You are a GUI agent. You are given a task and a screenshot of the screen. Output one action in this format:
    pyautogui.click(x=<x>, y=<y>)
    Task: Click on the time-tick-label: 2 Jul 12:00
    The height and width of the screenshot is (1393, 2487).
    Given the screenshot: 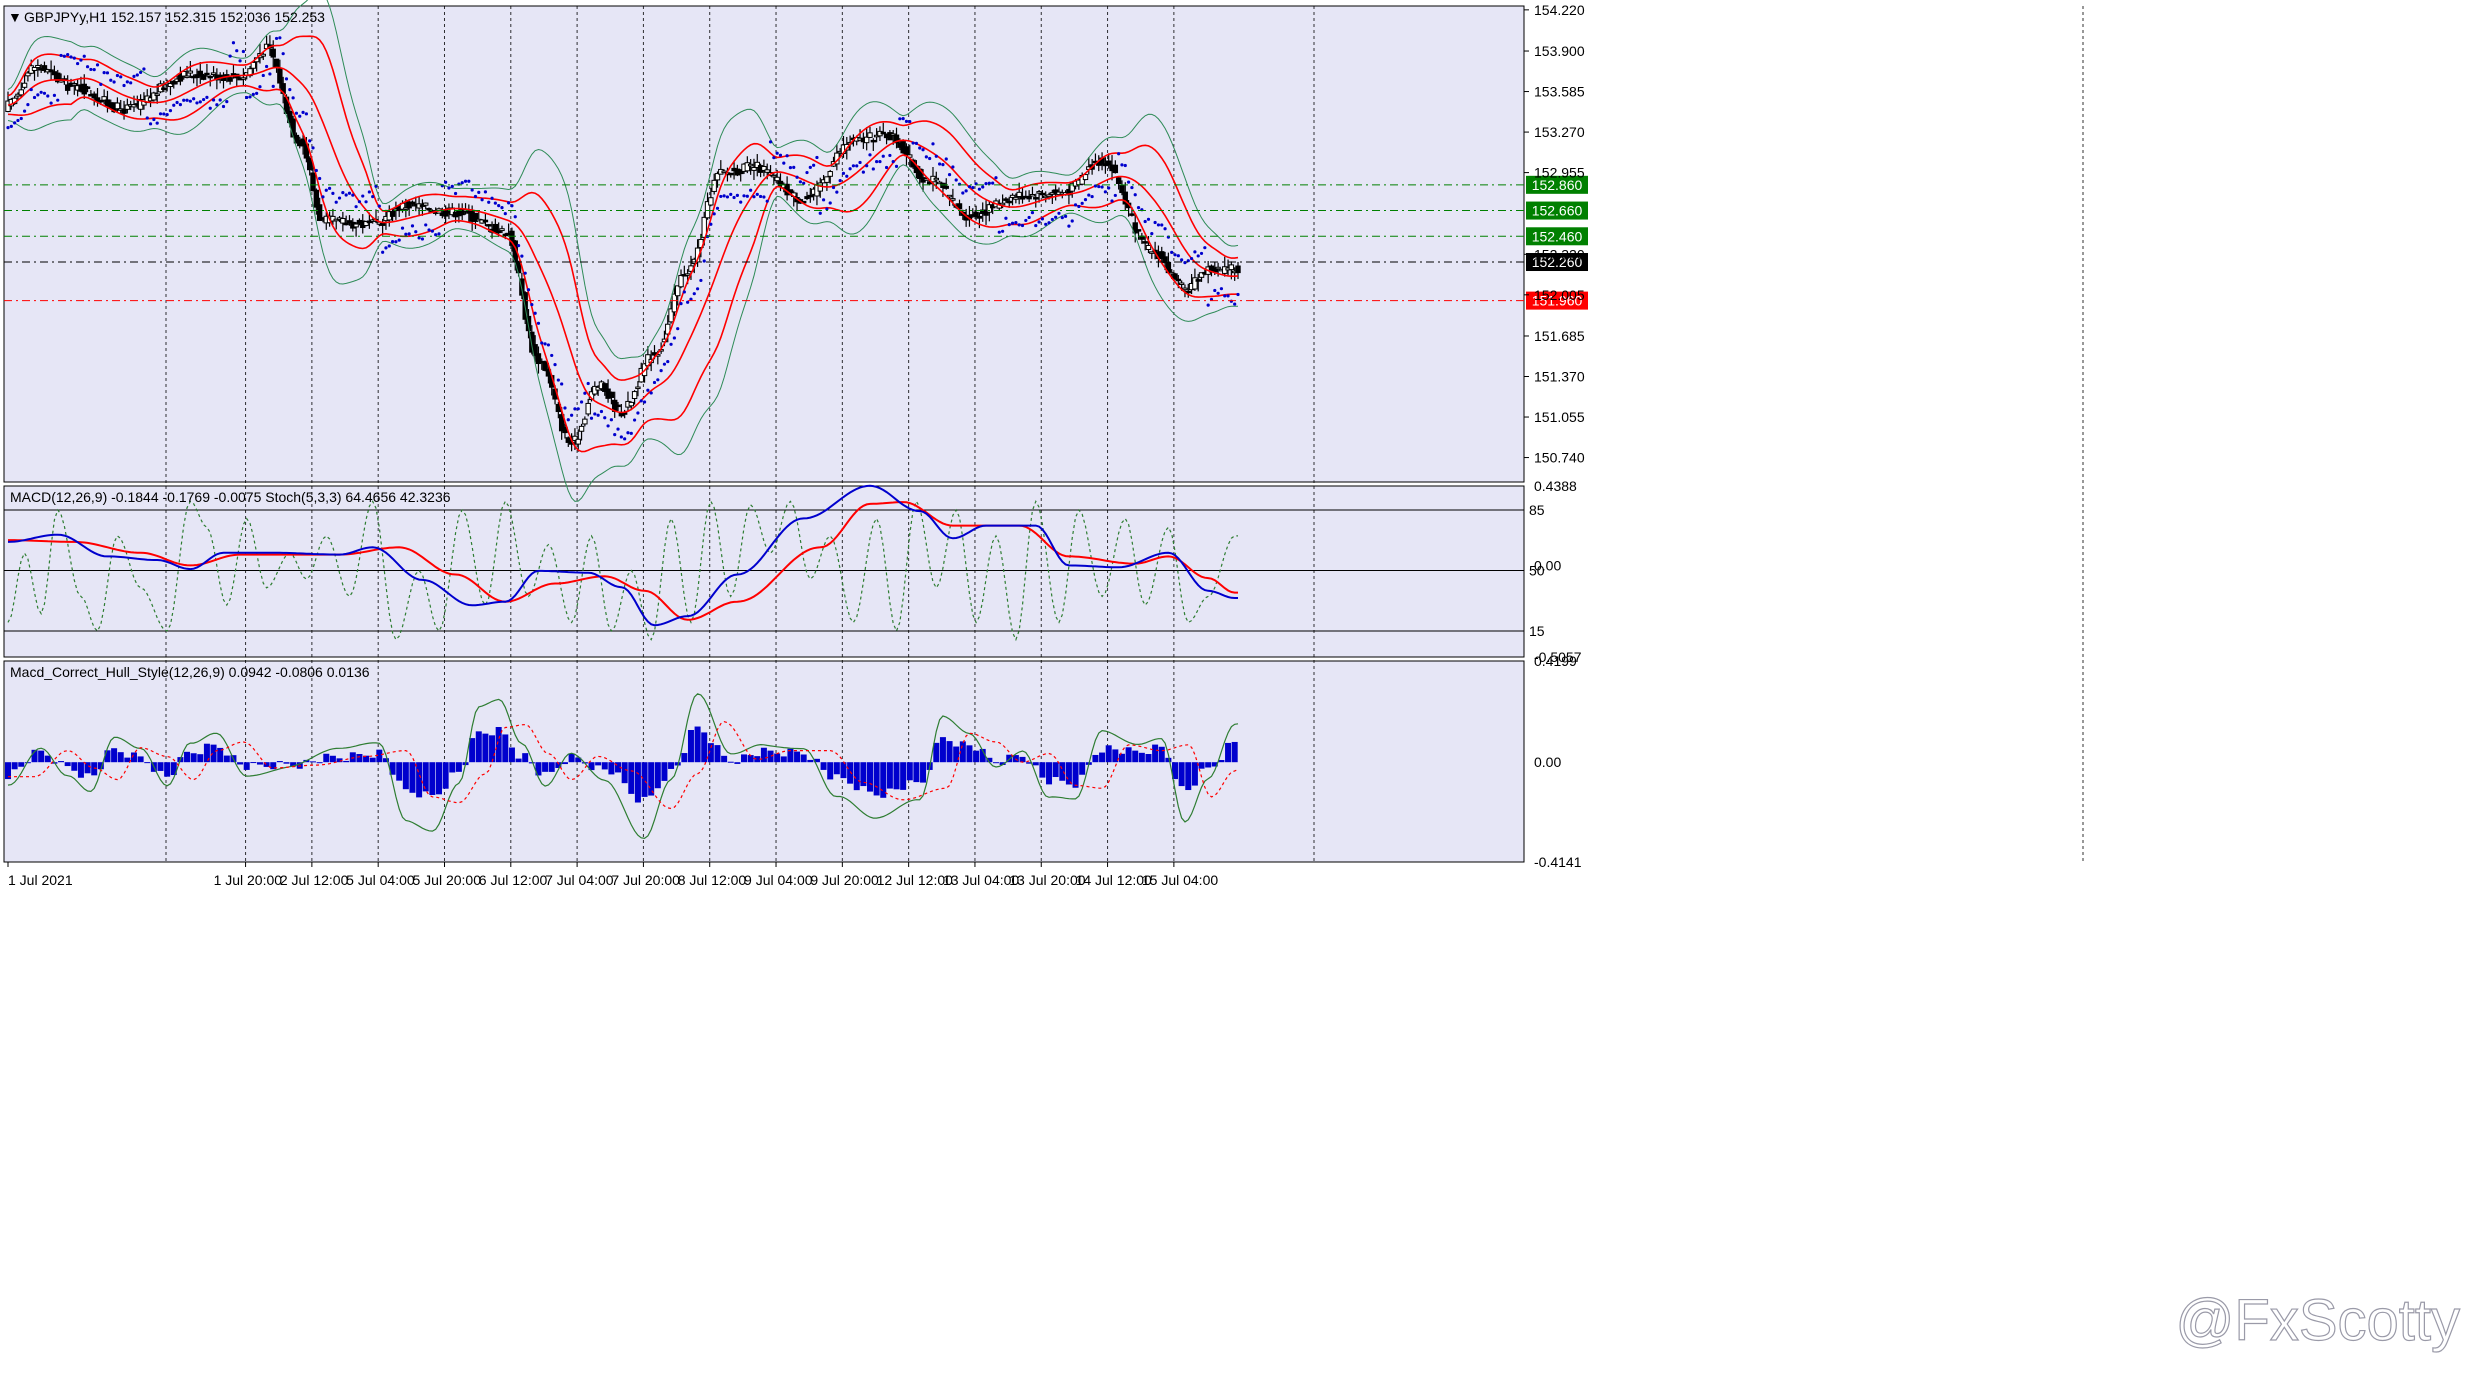 What is the action you would take?
    pyautogui.click(x=314, y=880)
    